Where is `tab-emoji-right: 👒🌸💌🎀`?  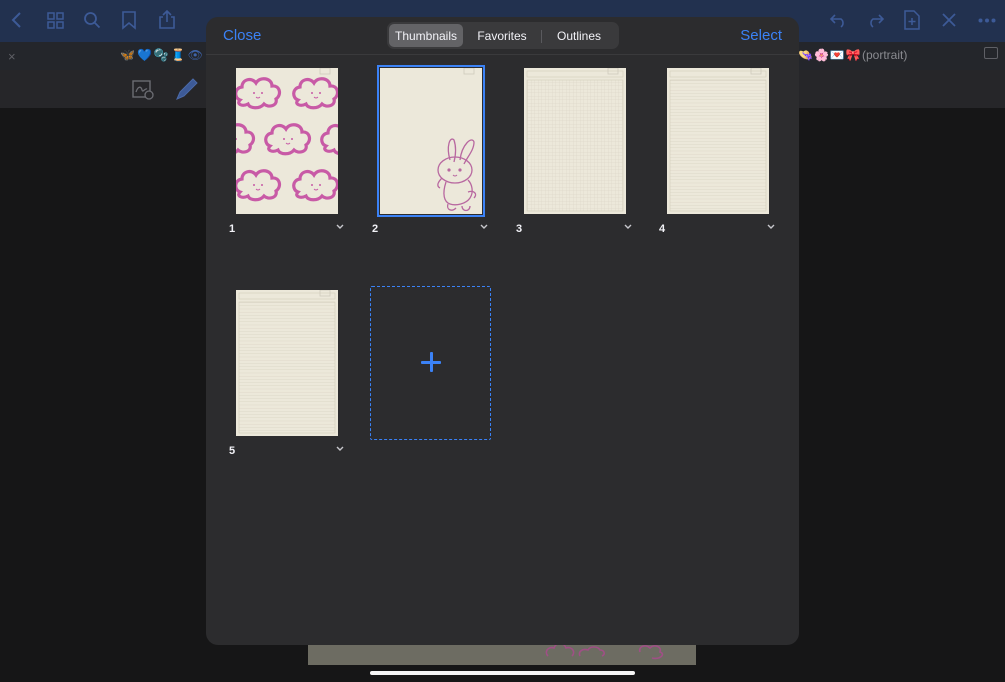 tab-emoji-right: 👒🌸💌🎀 is located at coordinates (830, 55).